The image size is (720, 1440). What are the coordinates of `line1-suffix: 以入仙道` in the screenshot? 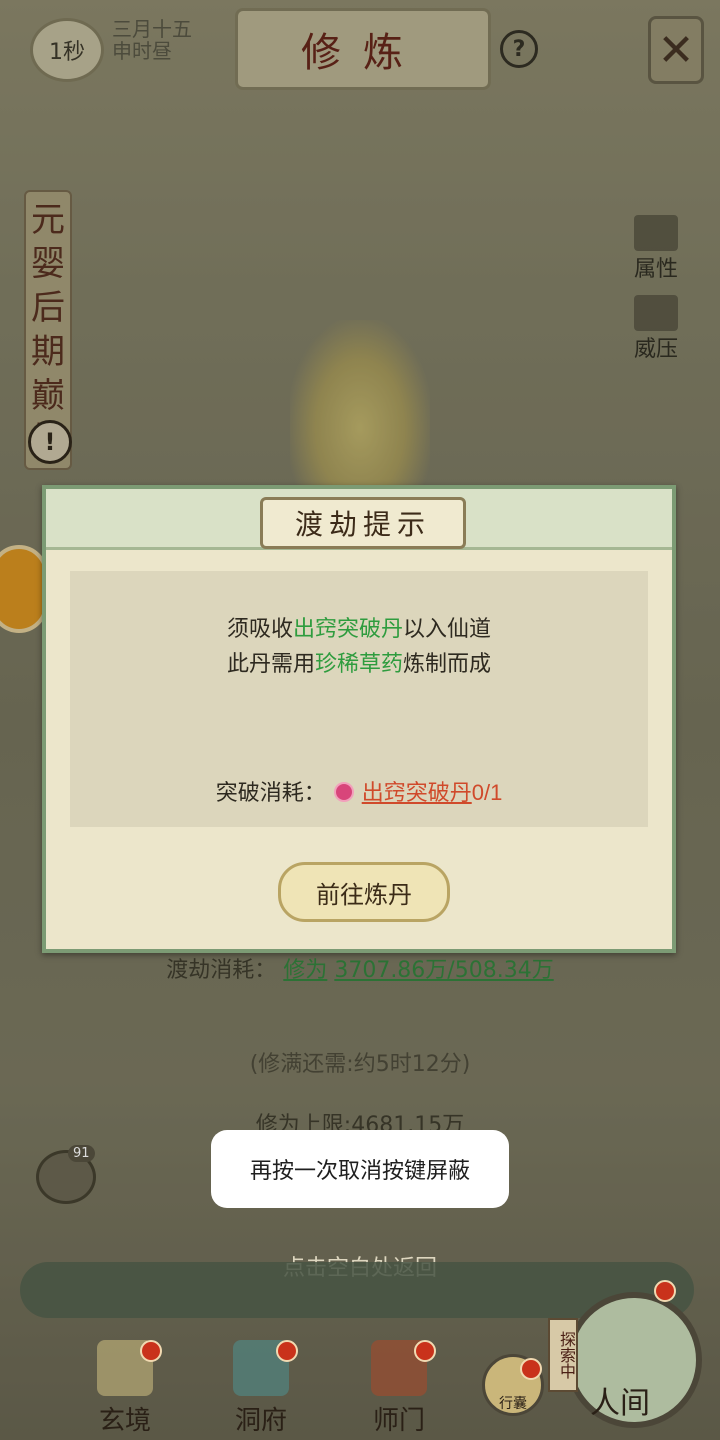 It's located at (447, 628).